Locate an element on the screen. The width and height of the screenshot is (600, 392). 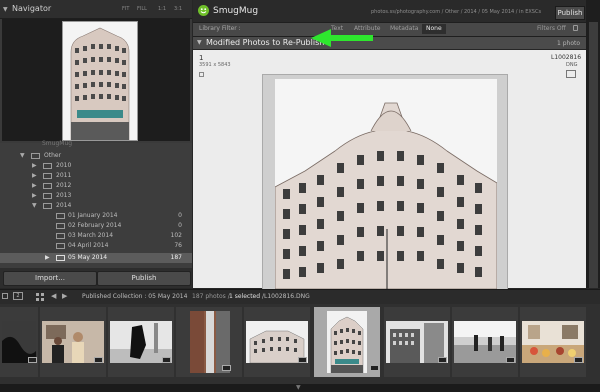
tree-item-2012: ▶ 2012 is located at coordinates (96, 186).